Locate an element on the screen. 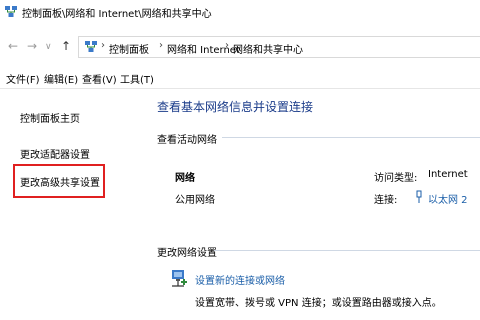  setup-description: 设置宽带、拨号或 VPN 连接；或设置路由器或接入点。 is located at coordinates (318, 303).